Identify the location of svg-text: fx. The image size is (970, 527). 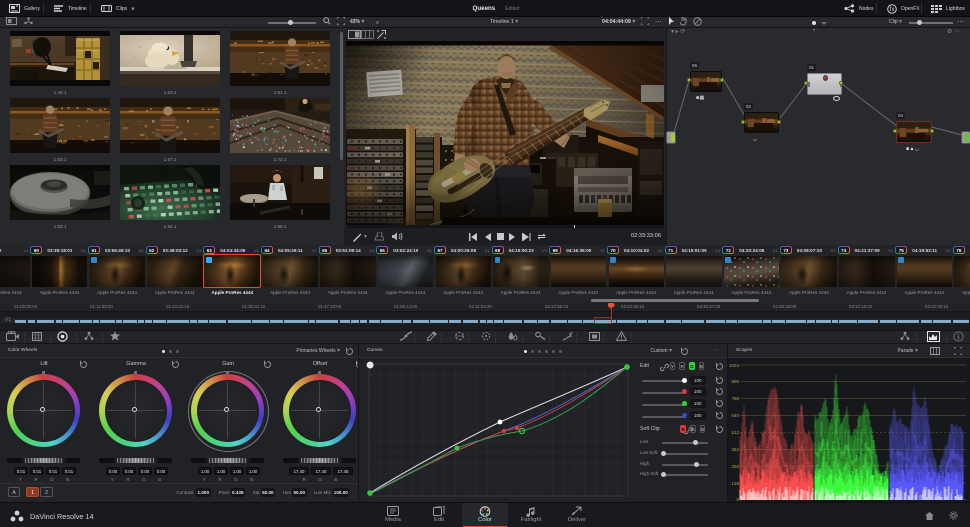
(892, 10).